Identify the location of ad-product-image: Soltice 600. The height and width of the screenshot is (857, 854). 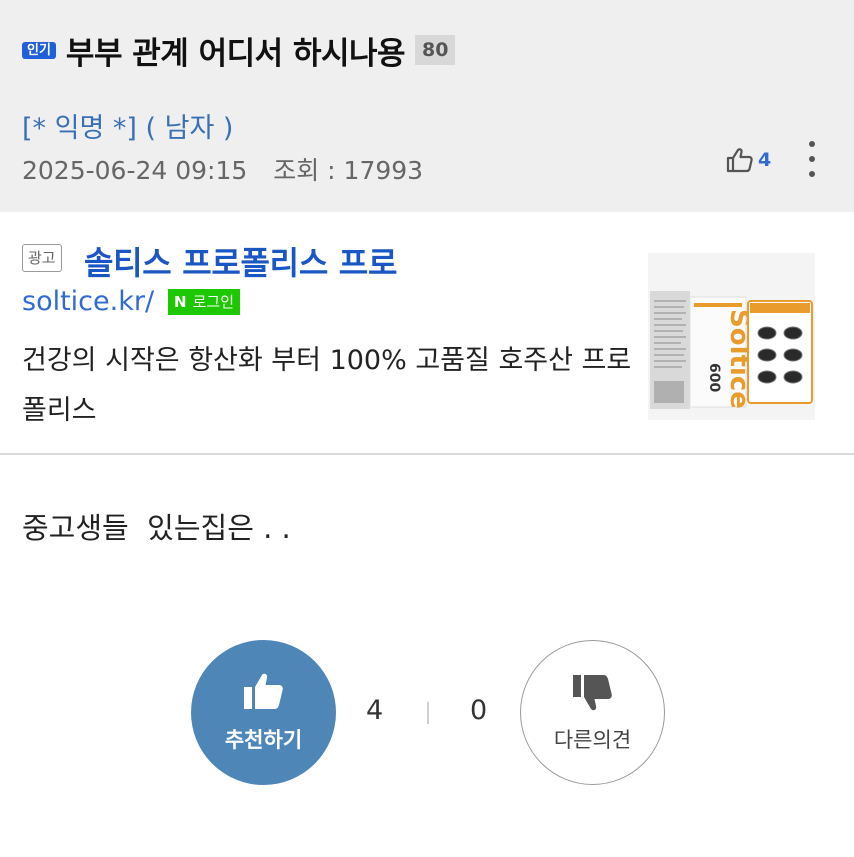
(731, 336).